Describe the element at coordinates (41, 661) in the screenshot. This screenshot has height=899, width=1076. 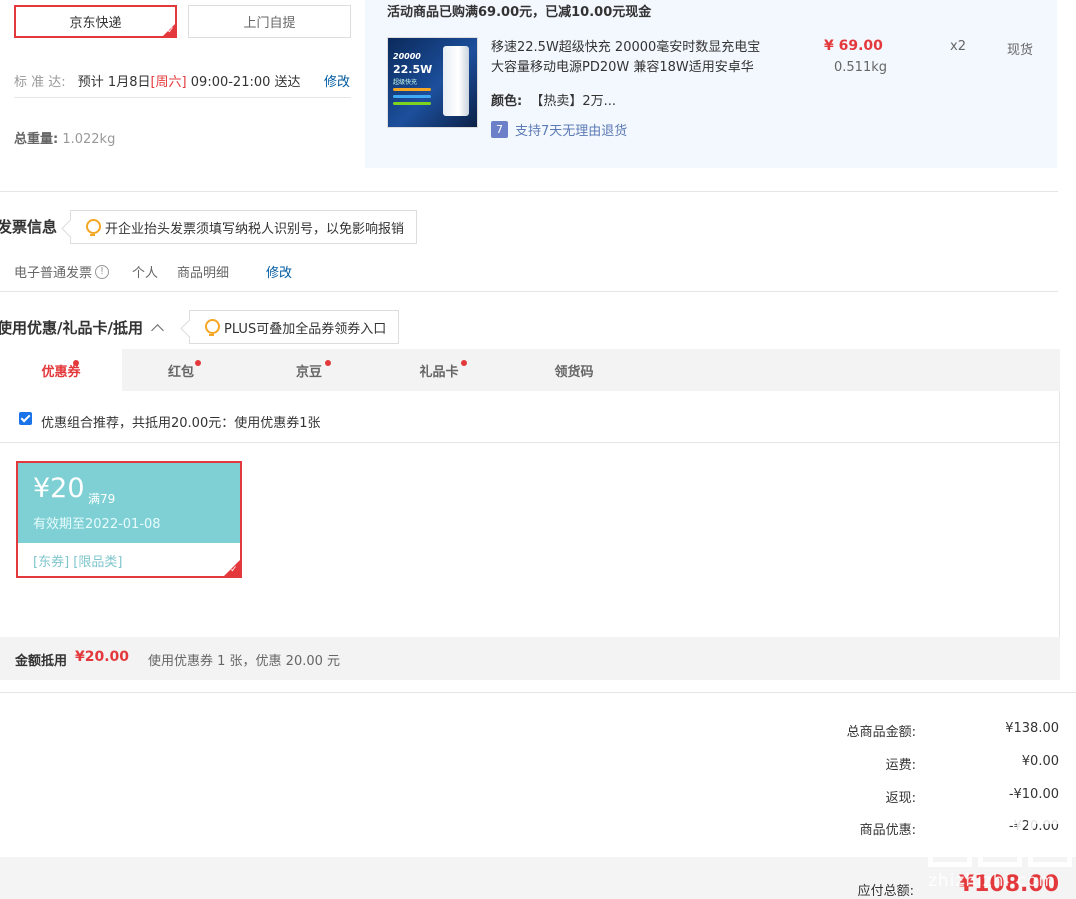
I see `summary-label: 金额抵用` at that location.